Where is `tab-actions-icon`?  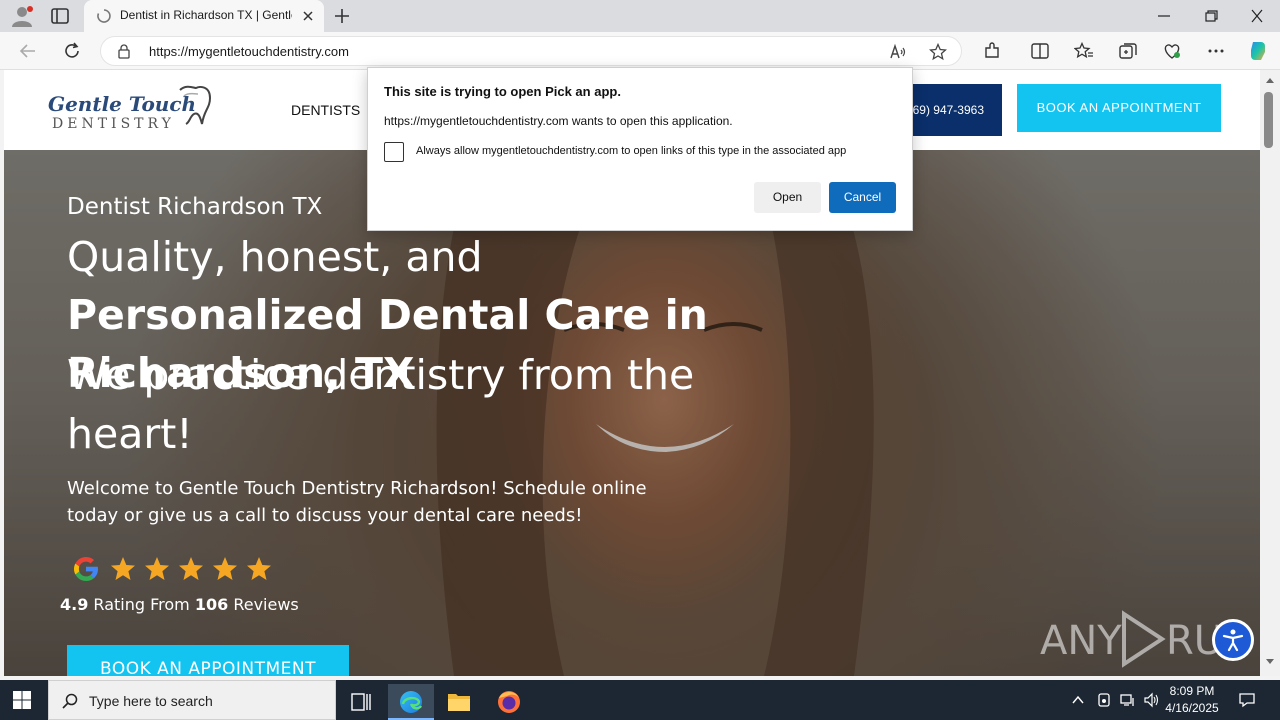 tab-actions-icon is located at coordinates (60, 16).